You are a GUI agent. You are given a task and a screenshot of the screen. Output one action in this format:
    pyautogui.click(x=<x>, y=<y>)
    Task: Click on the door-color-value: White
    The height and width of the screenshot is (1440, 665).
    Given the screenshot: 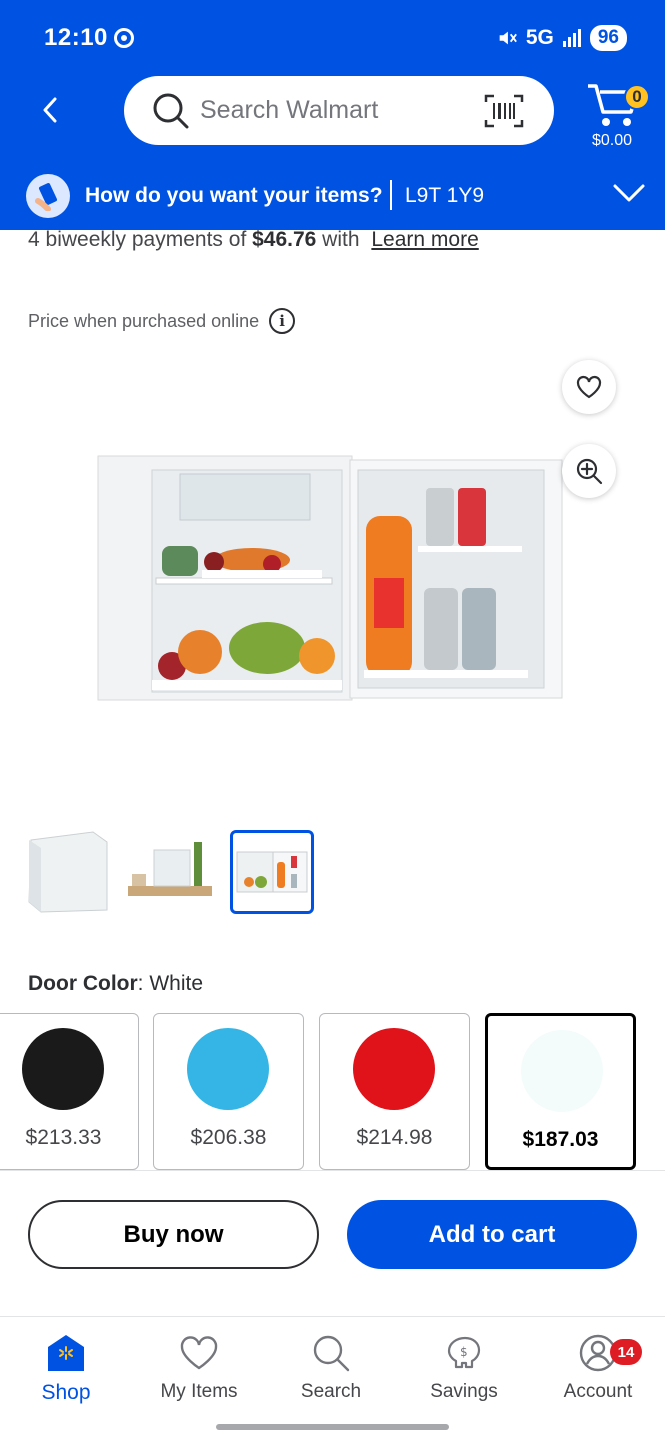 What is the action you would take?
    pyautogui.click(x=176, y=983)
    